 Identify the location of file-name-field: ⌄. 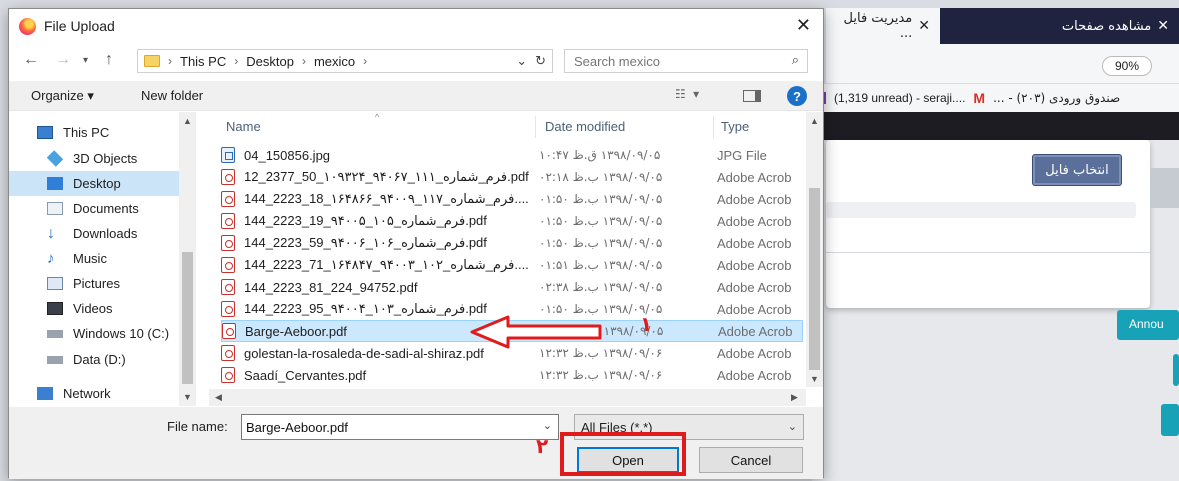
(400, 427).